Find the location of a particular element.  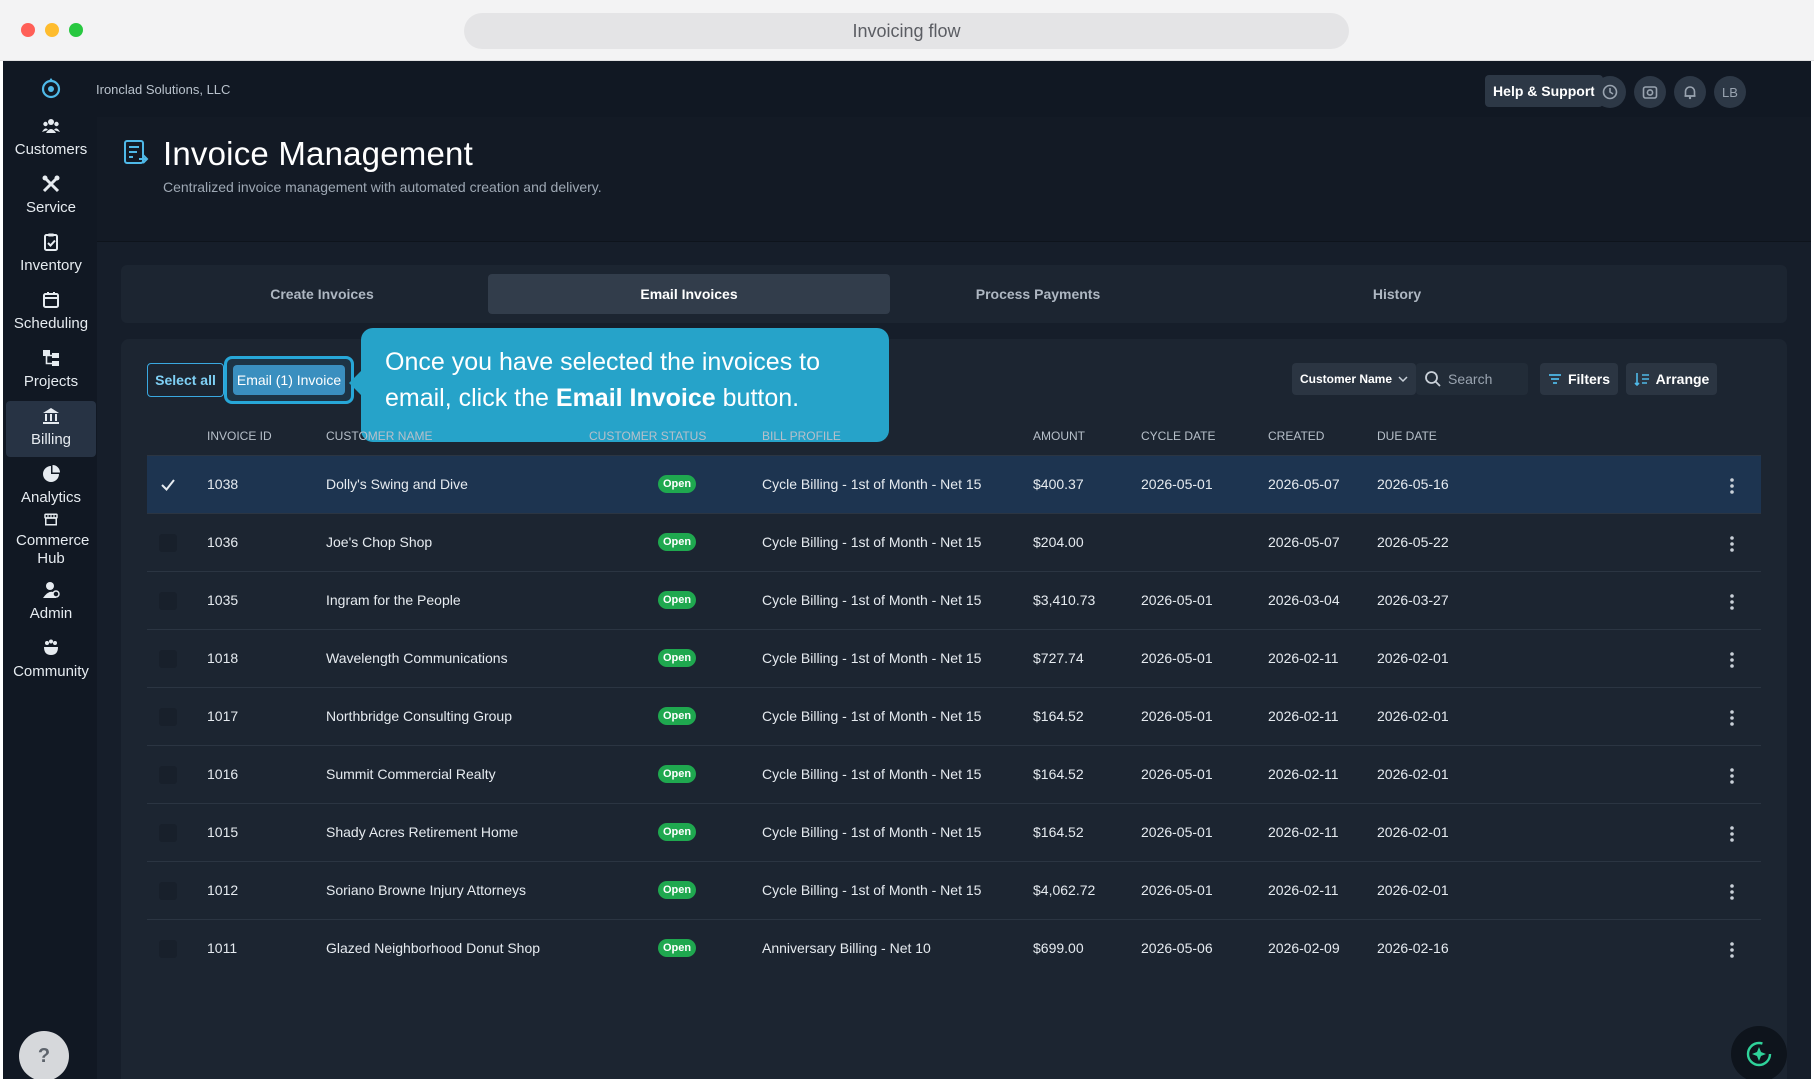

sidebar-item-scheduling: Scheduling is located at coordinates (51, 313).